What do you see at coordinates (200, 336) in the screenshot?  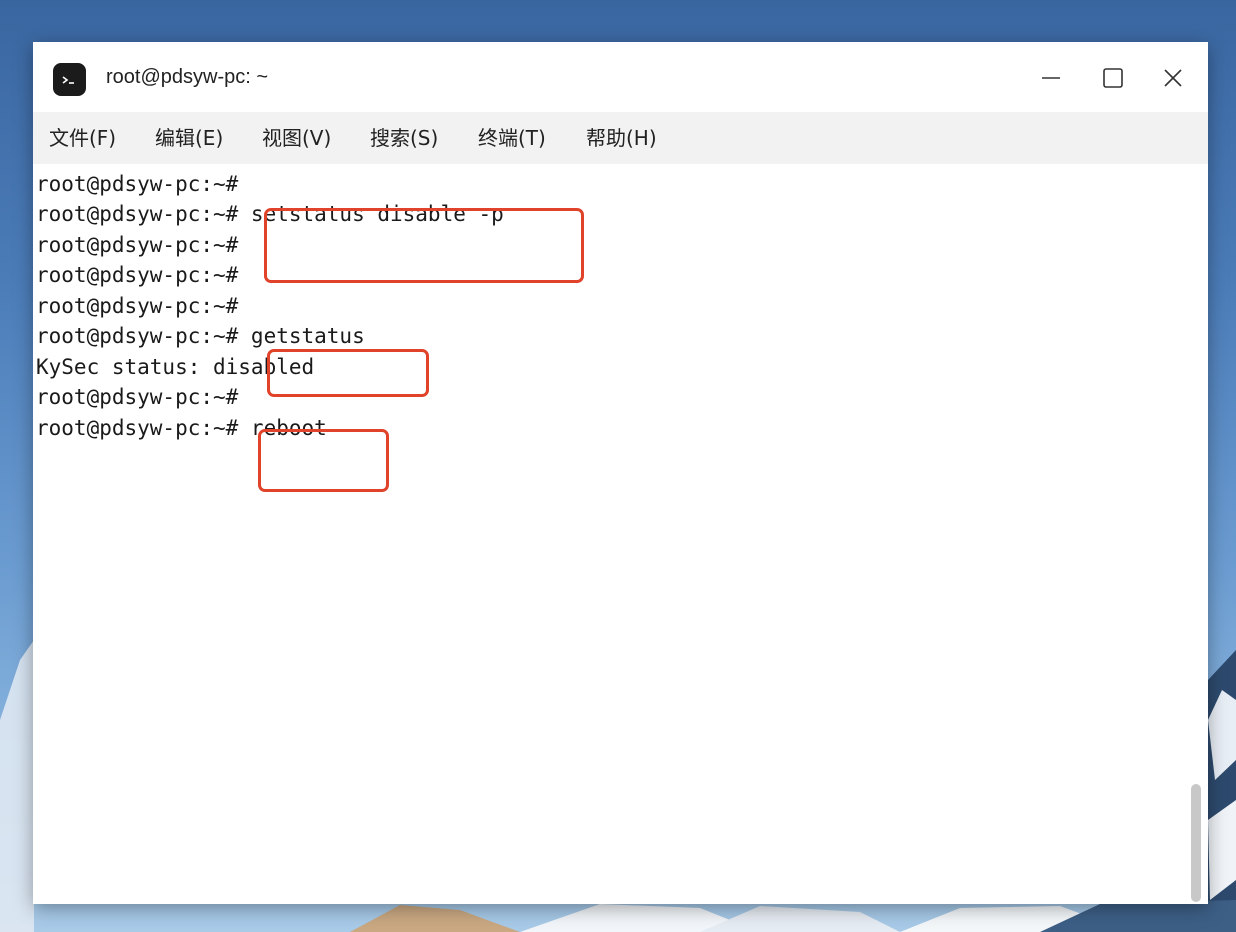 I see `terminal-line: root@pdsyw-pc:~# getstatus` at bounding box center [200, 336].